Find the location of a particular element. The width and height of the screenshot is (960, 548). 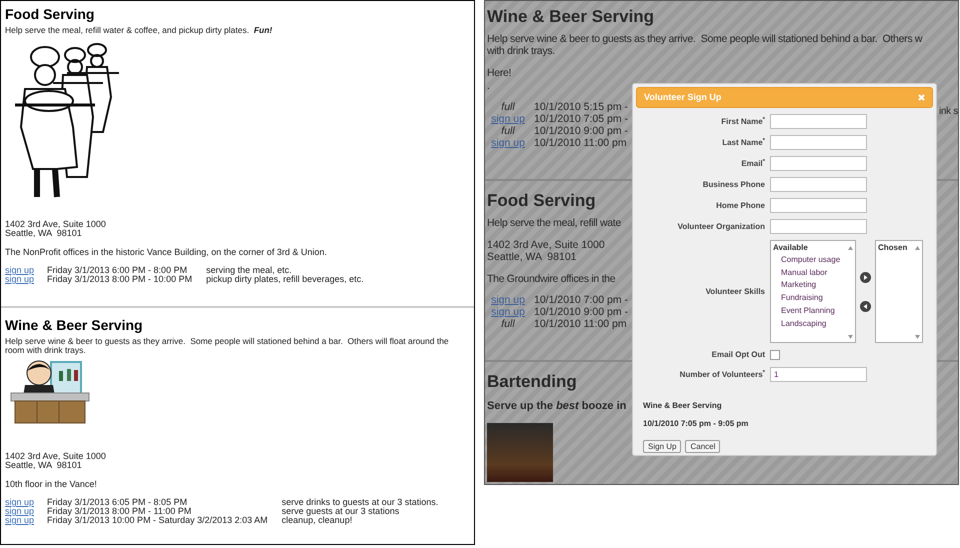

checkbox is located at coordinates (775, 355).